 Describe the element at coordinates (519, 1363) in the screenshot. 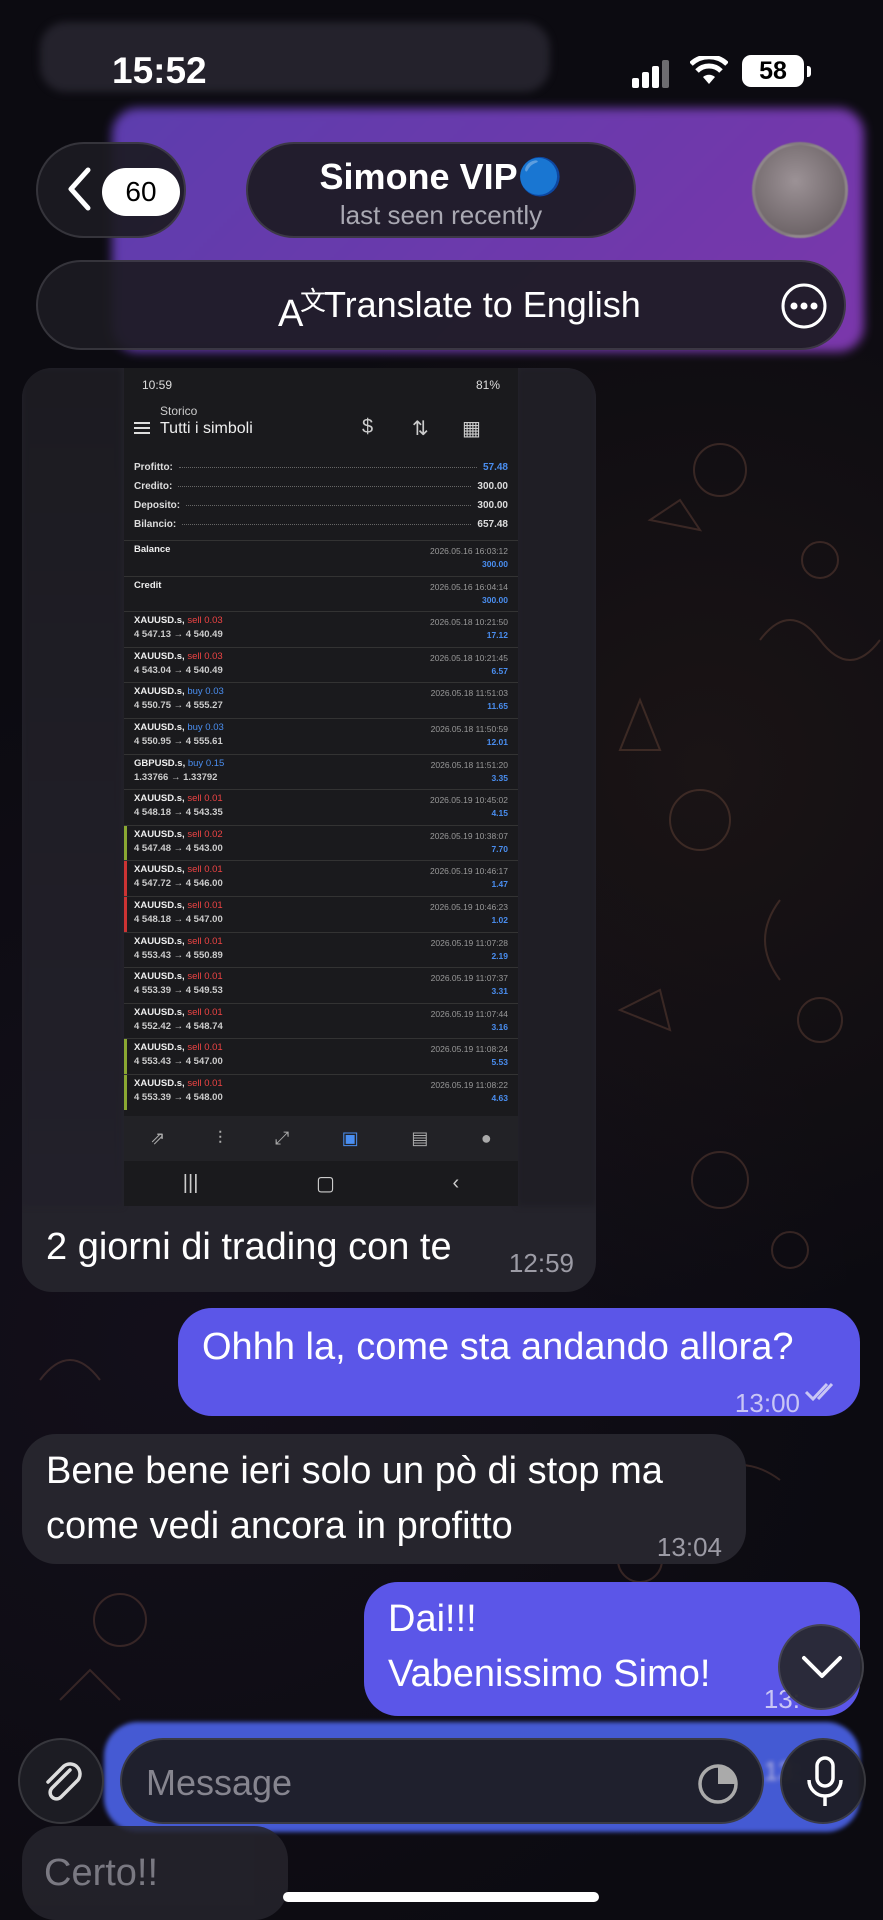

I see `outgoing-message: Ohhh la, come sta andando allora? 13:00` at that location.